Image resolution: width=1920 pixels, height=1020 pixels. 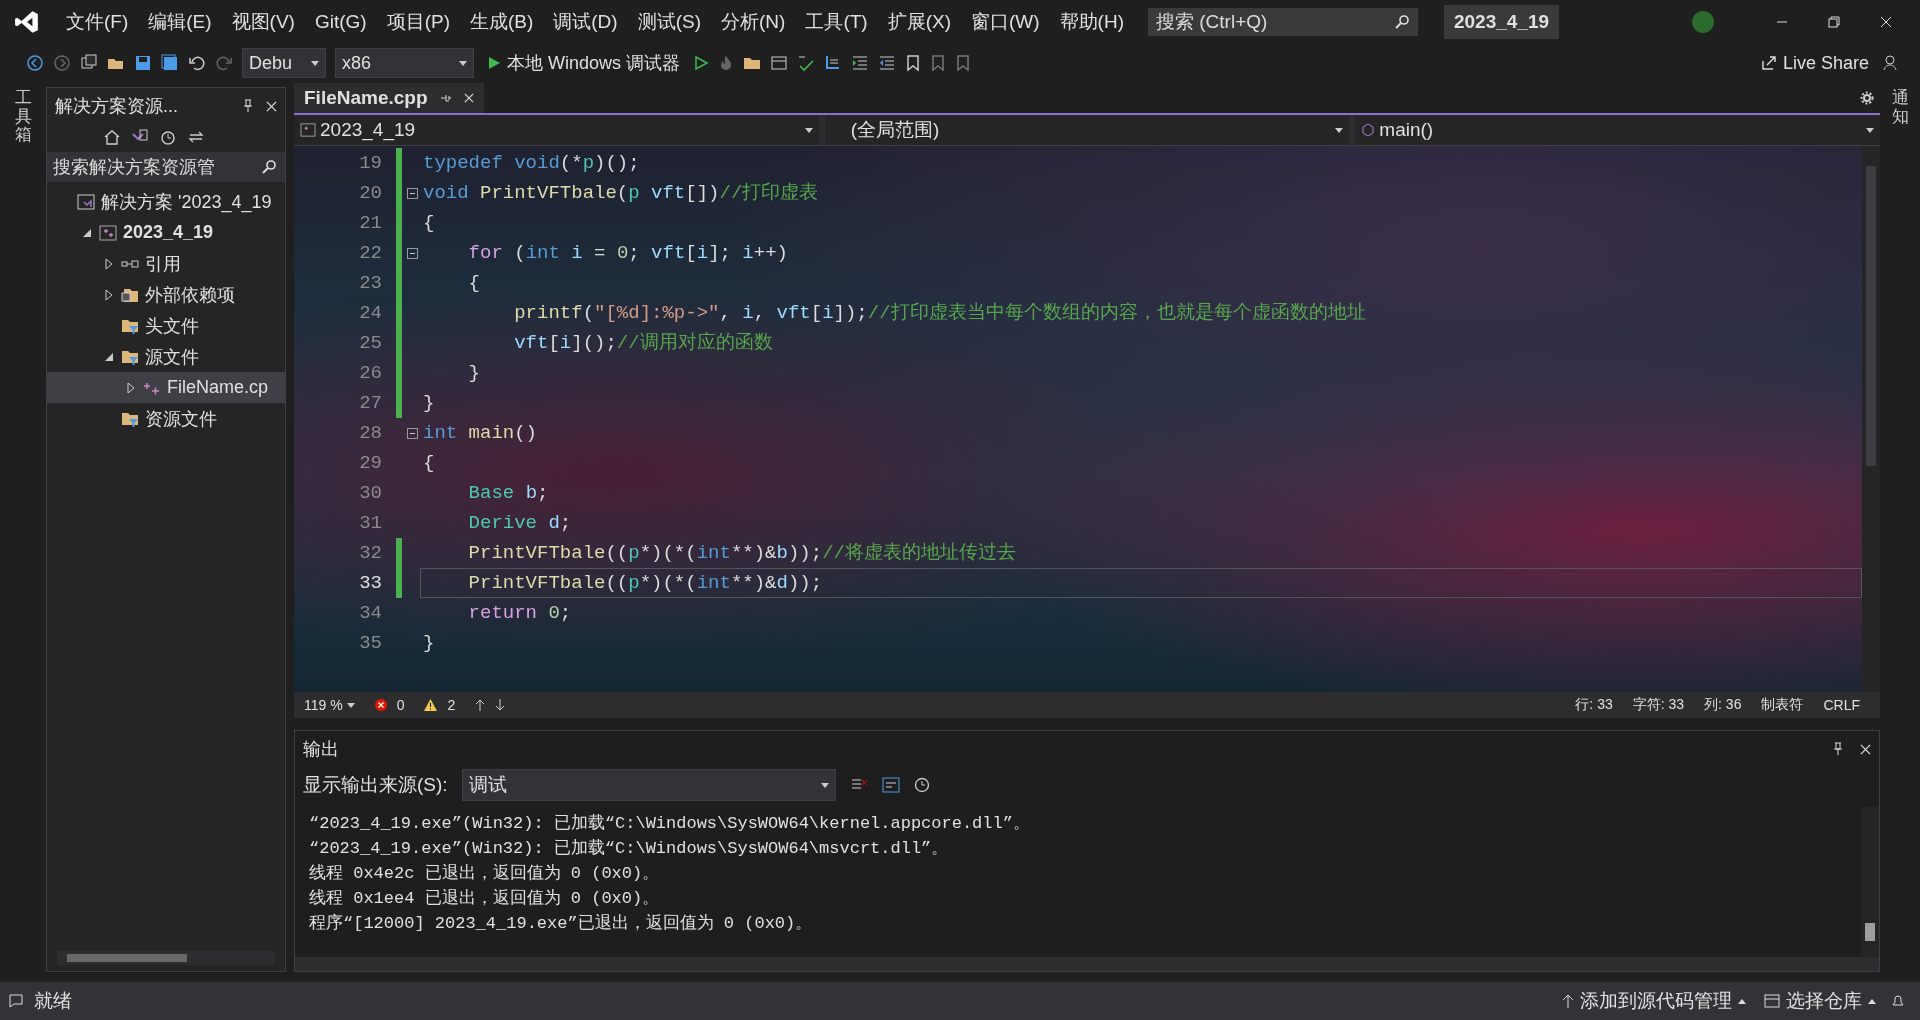 What do you see at coordinates (1339, 130) in the screenshot?
I see `caret-icon` at bounding box center [1339, 130].